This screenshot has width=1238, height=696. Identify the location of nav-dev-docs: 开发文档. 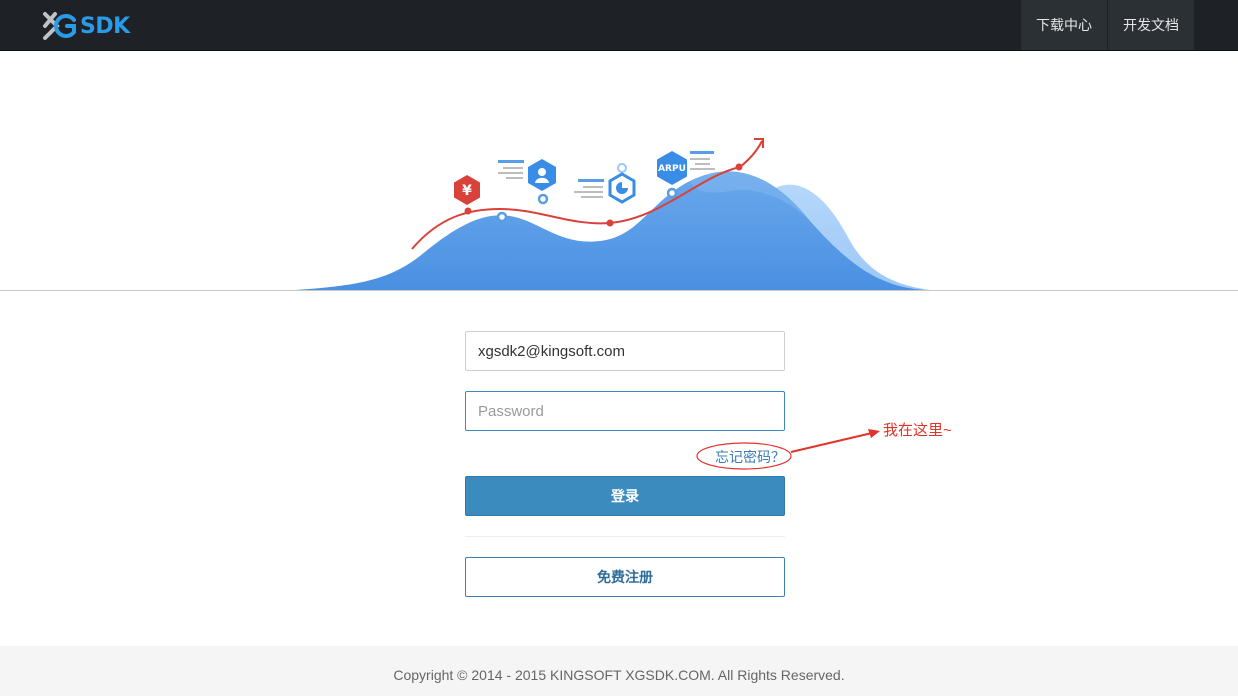
(1151, 25).